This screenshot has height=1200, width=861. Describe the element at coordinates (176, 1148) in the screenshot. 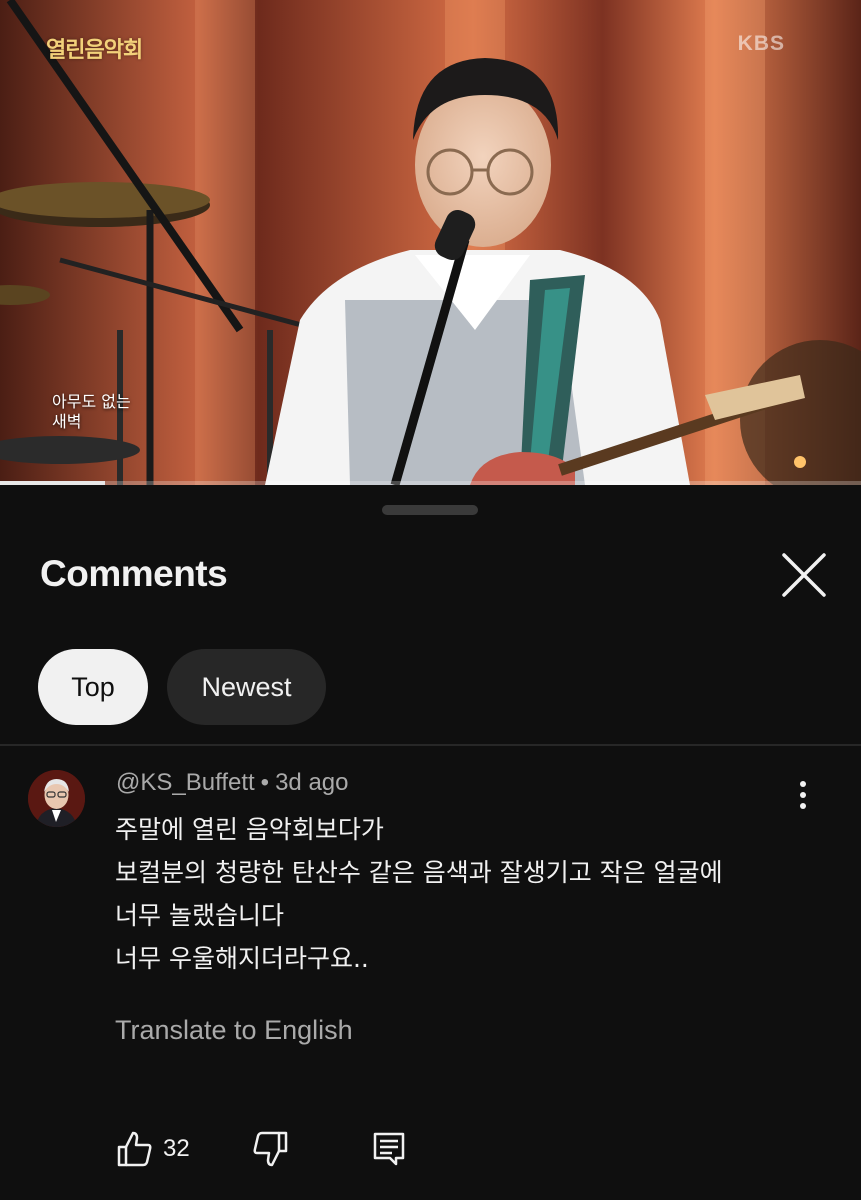

I see `like-count: 32` at that location.